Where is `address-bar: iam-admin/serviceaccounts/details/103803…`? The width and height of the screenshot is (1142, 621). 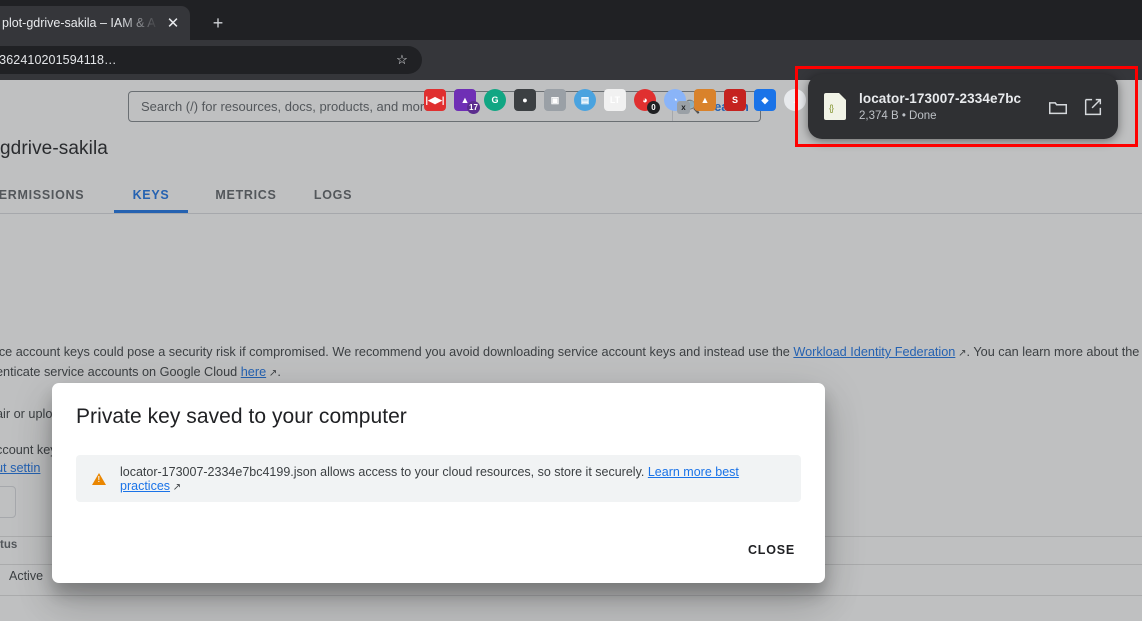
address-bar: iam-admin/serviceaccounts/details/103803… is located at coordinates (211, 60).